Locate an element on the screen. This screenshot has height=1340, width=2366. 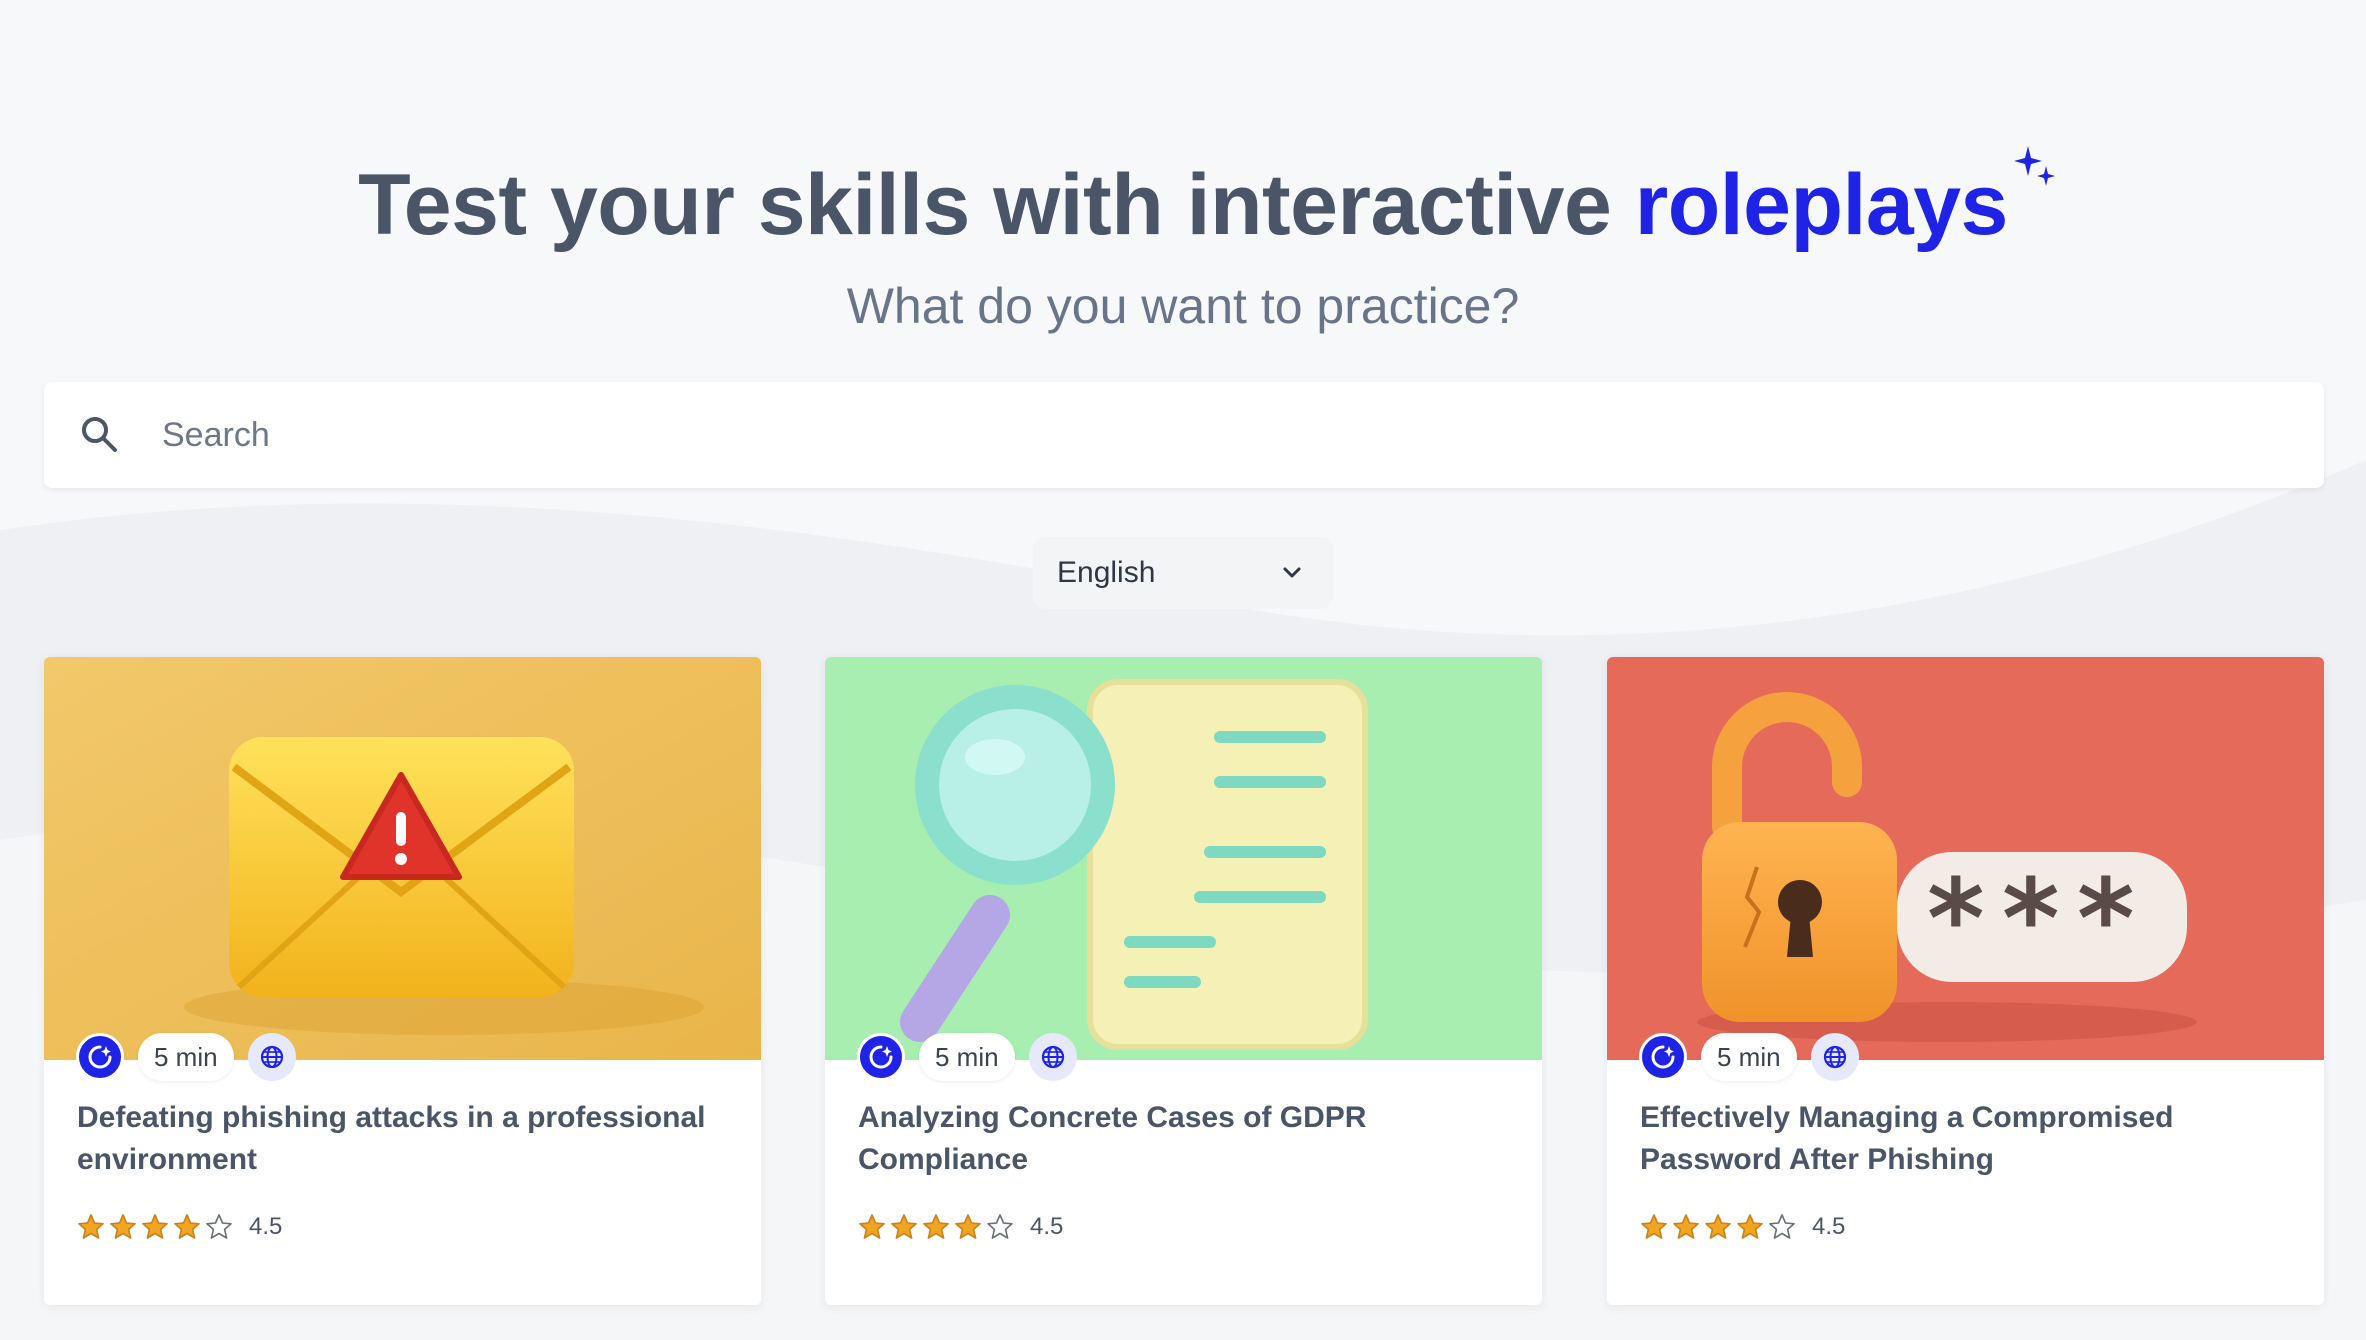
language-select: English is located at coordinates (1183, 573).